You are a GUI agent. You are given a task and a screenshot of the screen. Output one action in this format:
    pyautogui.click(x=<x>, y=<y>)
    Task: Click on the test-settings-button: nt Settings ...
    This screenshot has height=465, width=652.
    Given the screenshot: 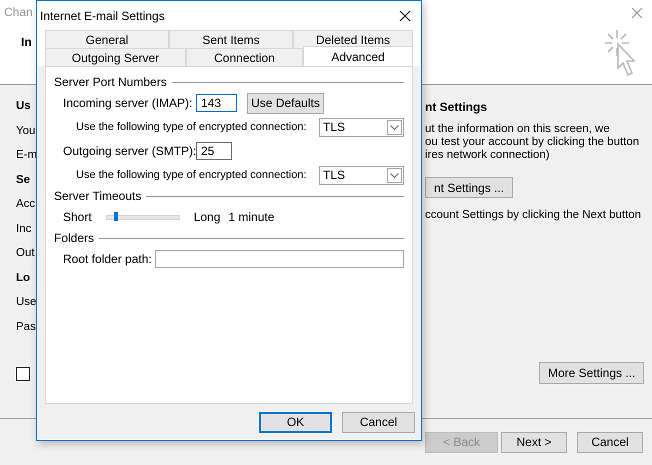 What is the action you would take?
    pyautogui.click(x=469, y=187)
    